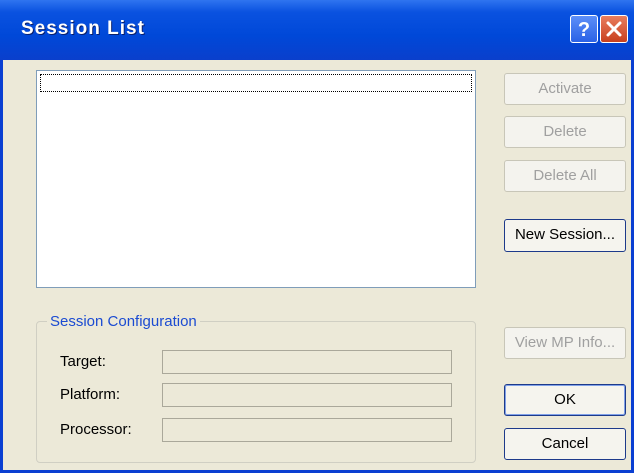  Describe the element at coordinates (565, 400) in the screenshot. I see `ok-button: OK` at that location.